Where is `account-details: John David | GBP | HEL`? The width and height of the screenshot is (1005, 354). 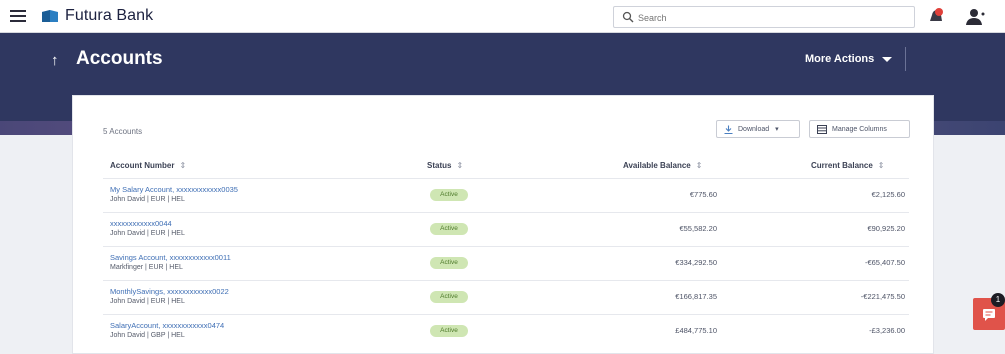
account-details: John David | GBP | HEL is located at coordinates (147, 335).